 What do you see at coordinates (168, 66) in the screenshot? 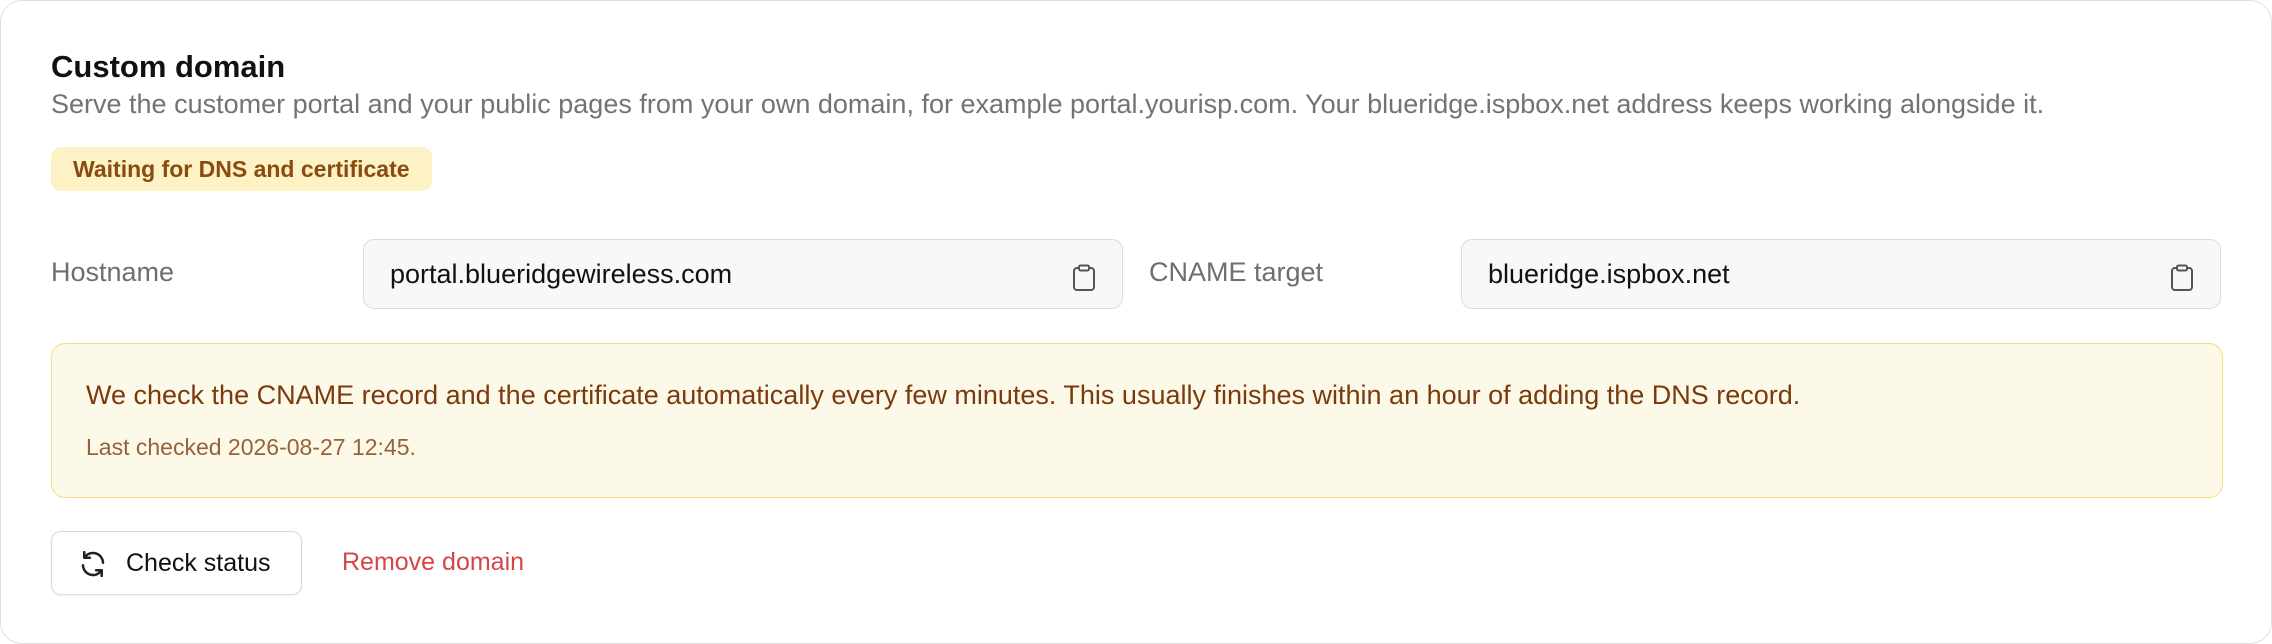
I see `section-title: Custom domain` at bounding box center [168, 66].